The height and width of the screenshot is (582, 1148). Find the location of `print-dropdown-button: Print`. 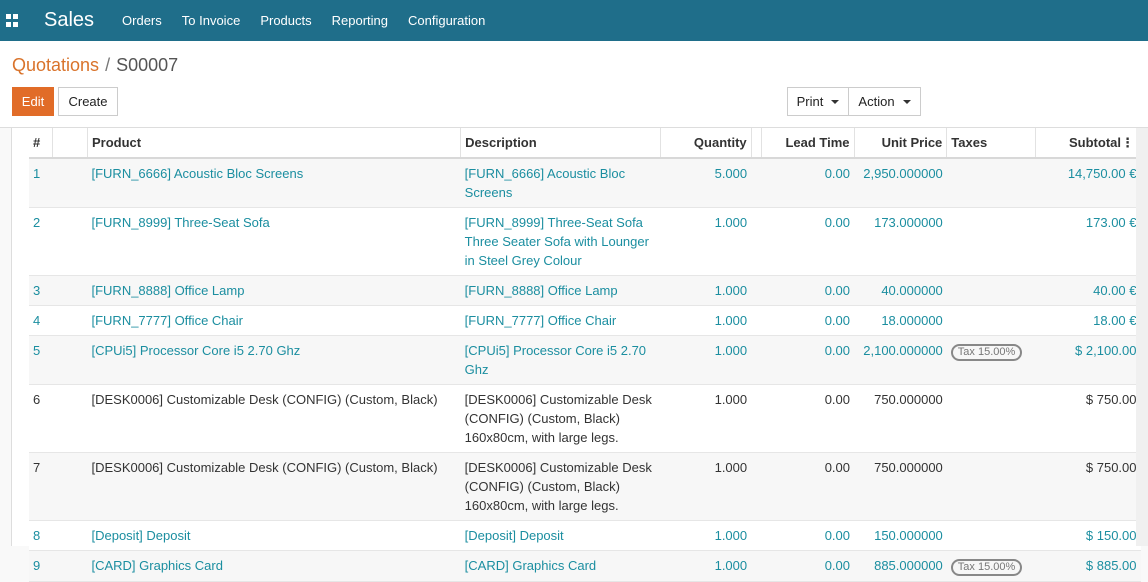

print-dropdown-button: Print is located at coordinates (818, 101).